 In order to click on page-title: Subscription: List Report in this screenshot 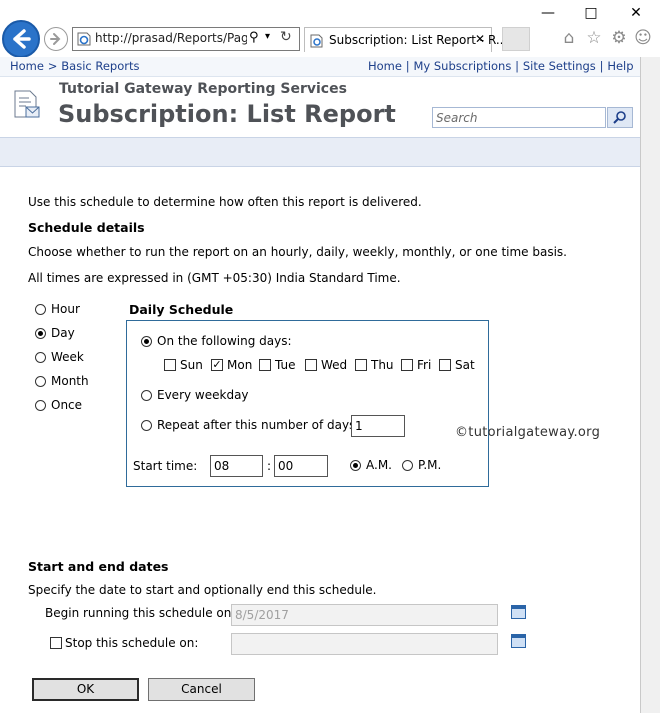, I will do `click(227, 114)`.